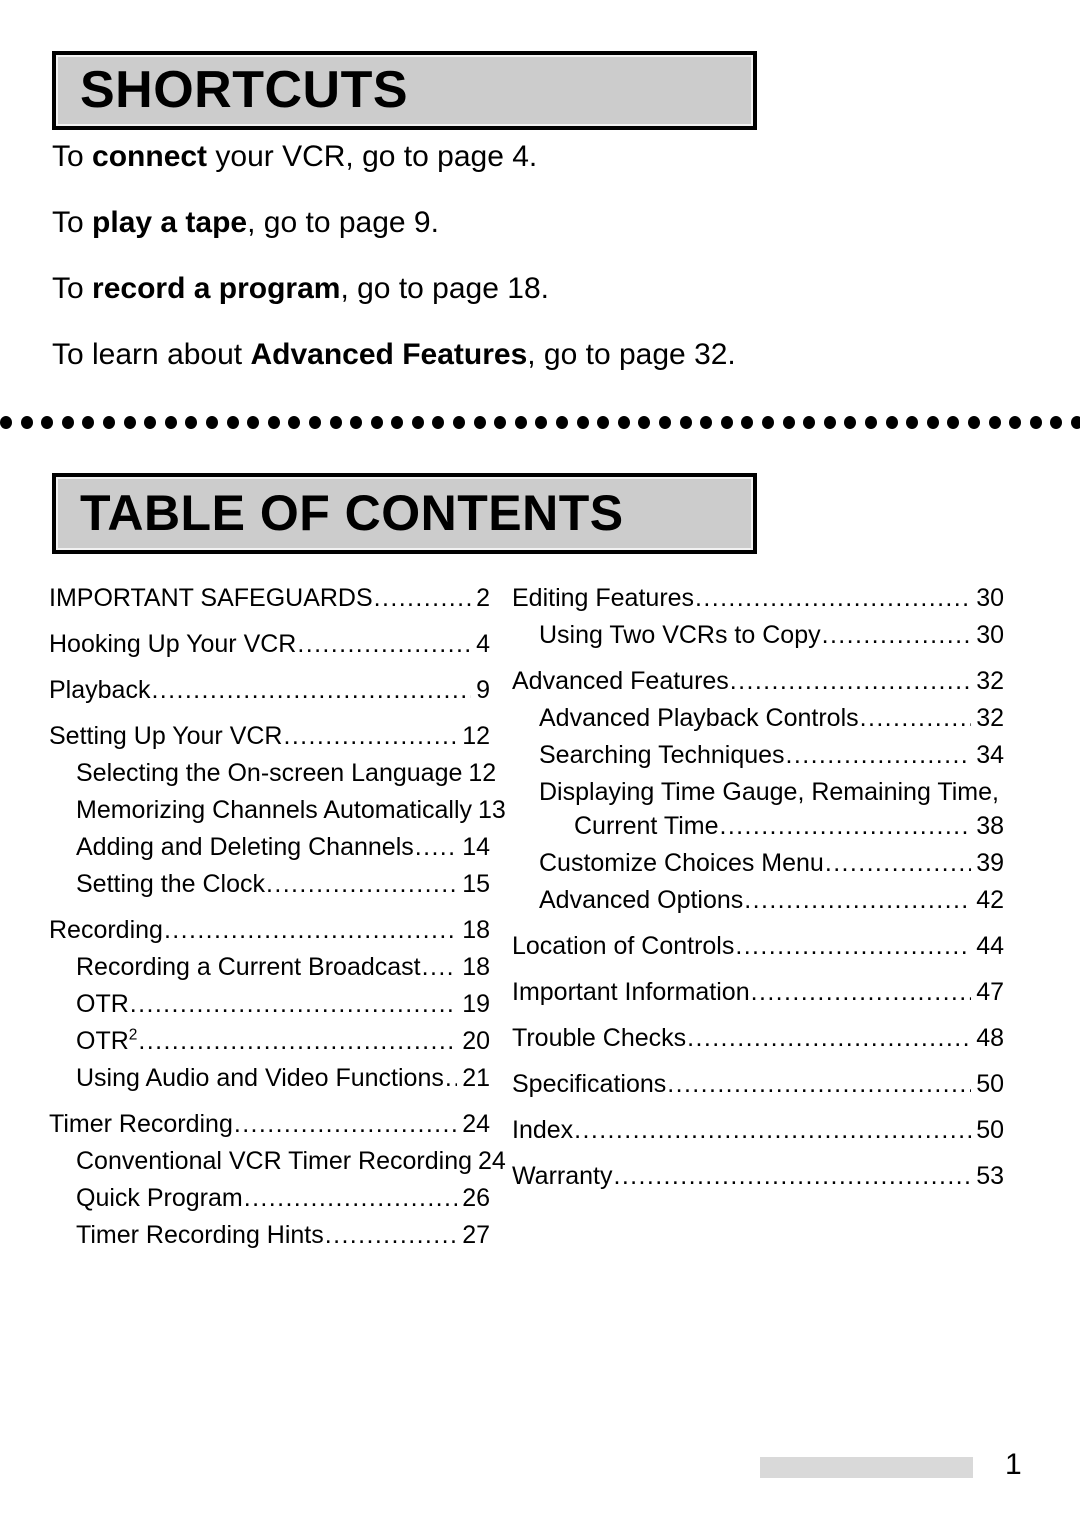 This screenshot has height=1529, width=1080. Describe the element at coordinates (476, 847) in the screenshot. I see `toc-entry-page-number: 14` at that location.